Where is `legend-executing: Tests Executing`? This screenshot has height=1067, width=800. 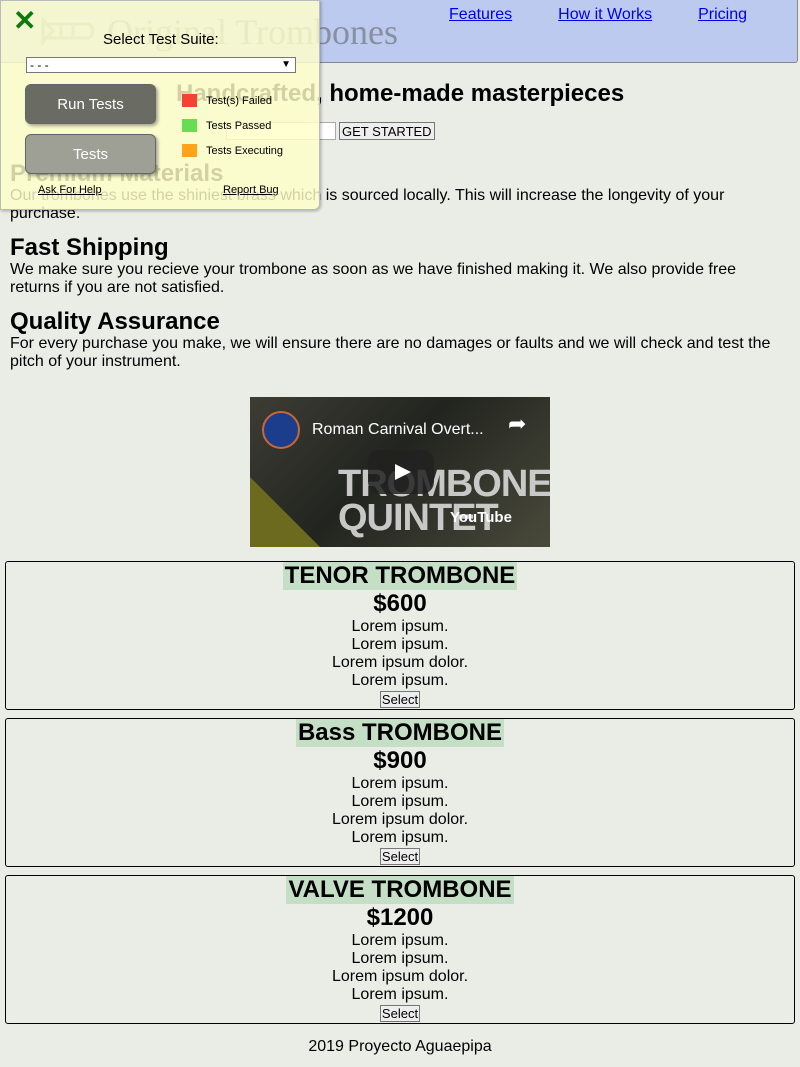
legend-executing: Tests Executing is located at coordinates (232, 150).